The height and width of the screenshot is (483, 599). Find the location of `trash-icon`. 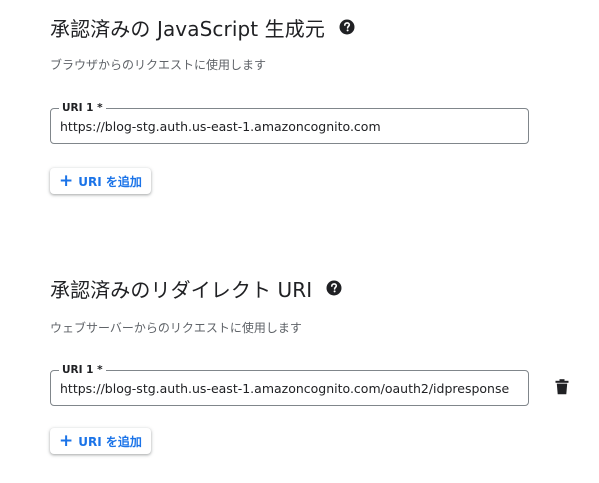

trash-icon is located at coordinates (562, 387).